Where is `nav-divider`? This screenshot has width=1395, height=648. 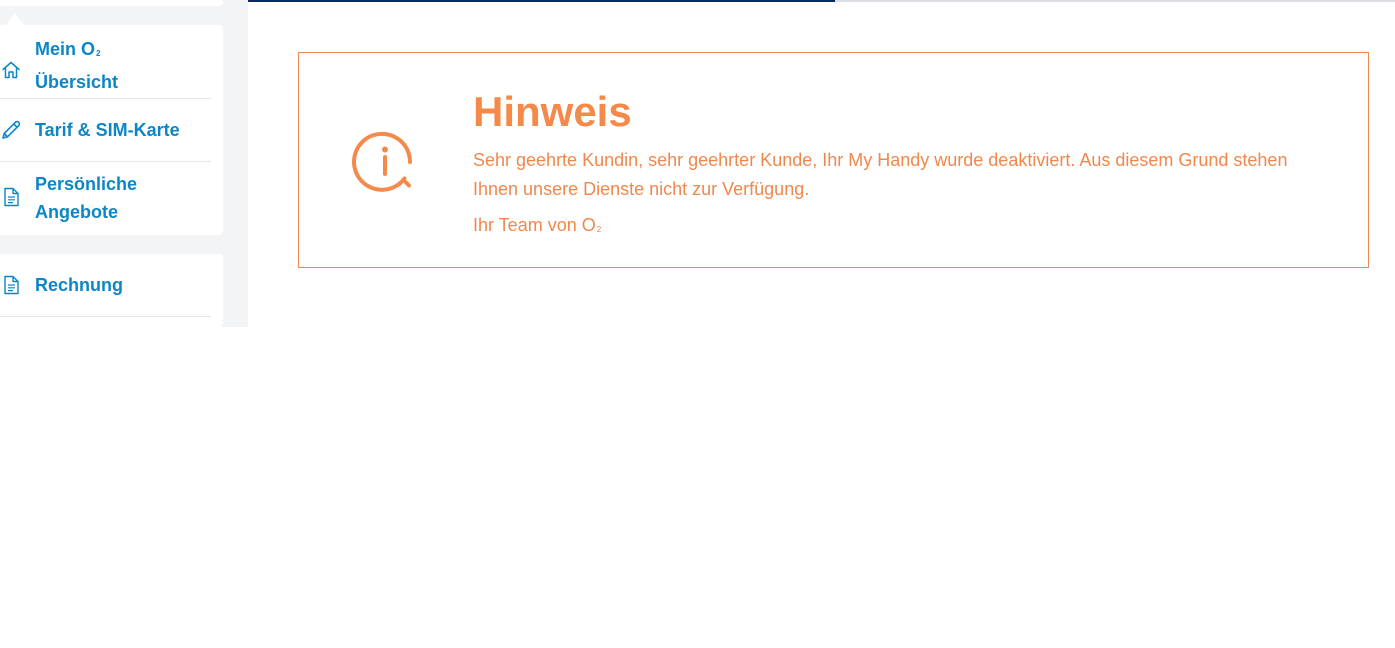 nav-divider is located at coordinates (105, 316).